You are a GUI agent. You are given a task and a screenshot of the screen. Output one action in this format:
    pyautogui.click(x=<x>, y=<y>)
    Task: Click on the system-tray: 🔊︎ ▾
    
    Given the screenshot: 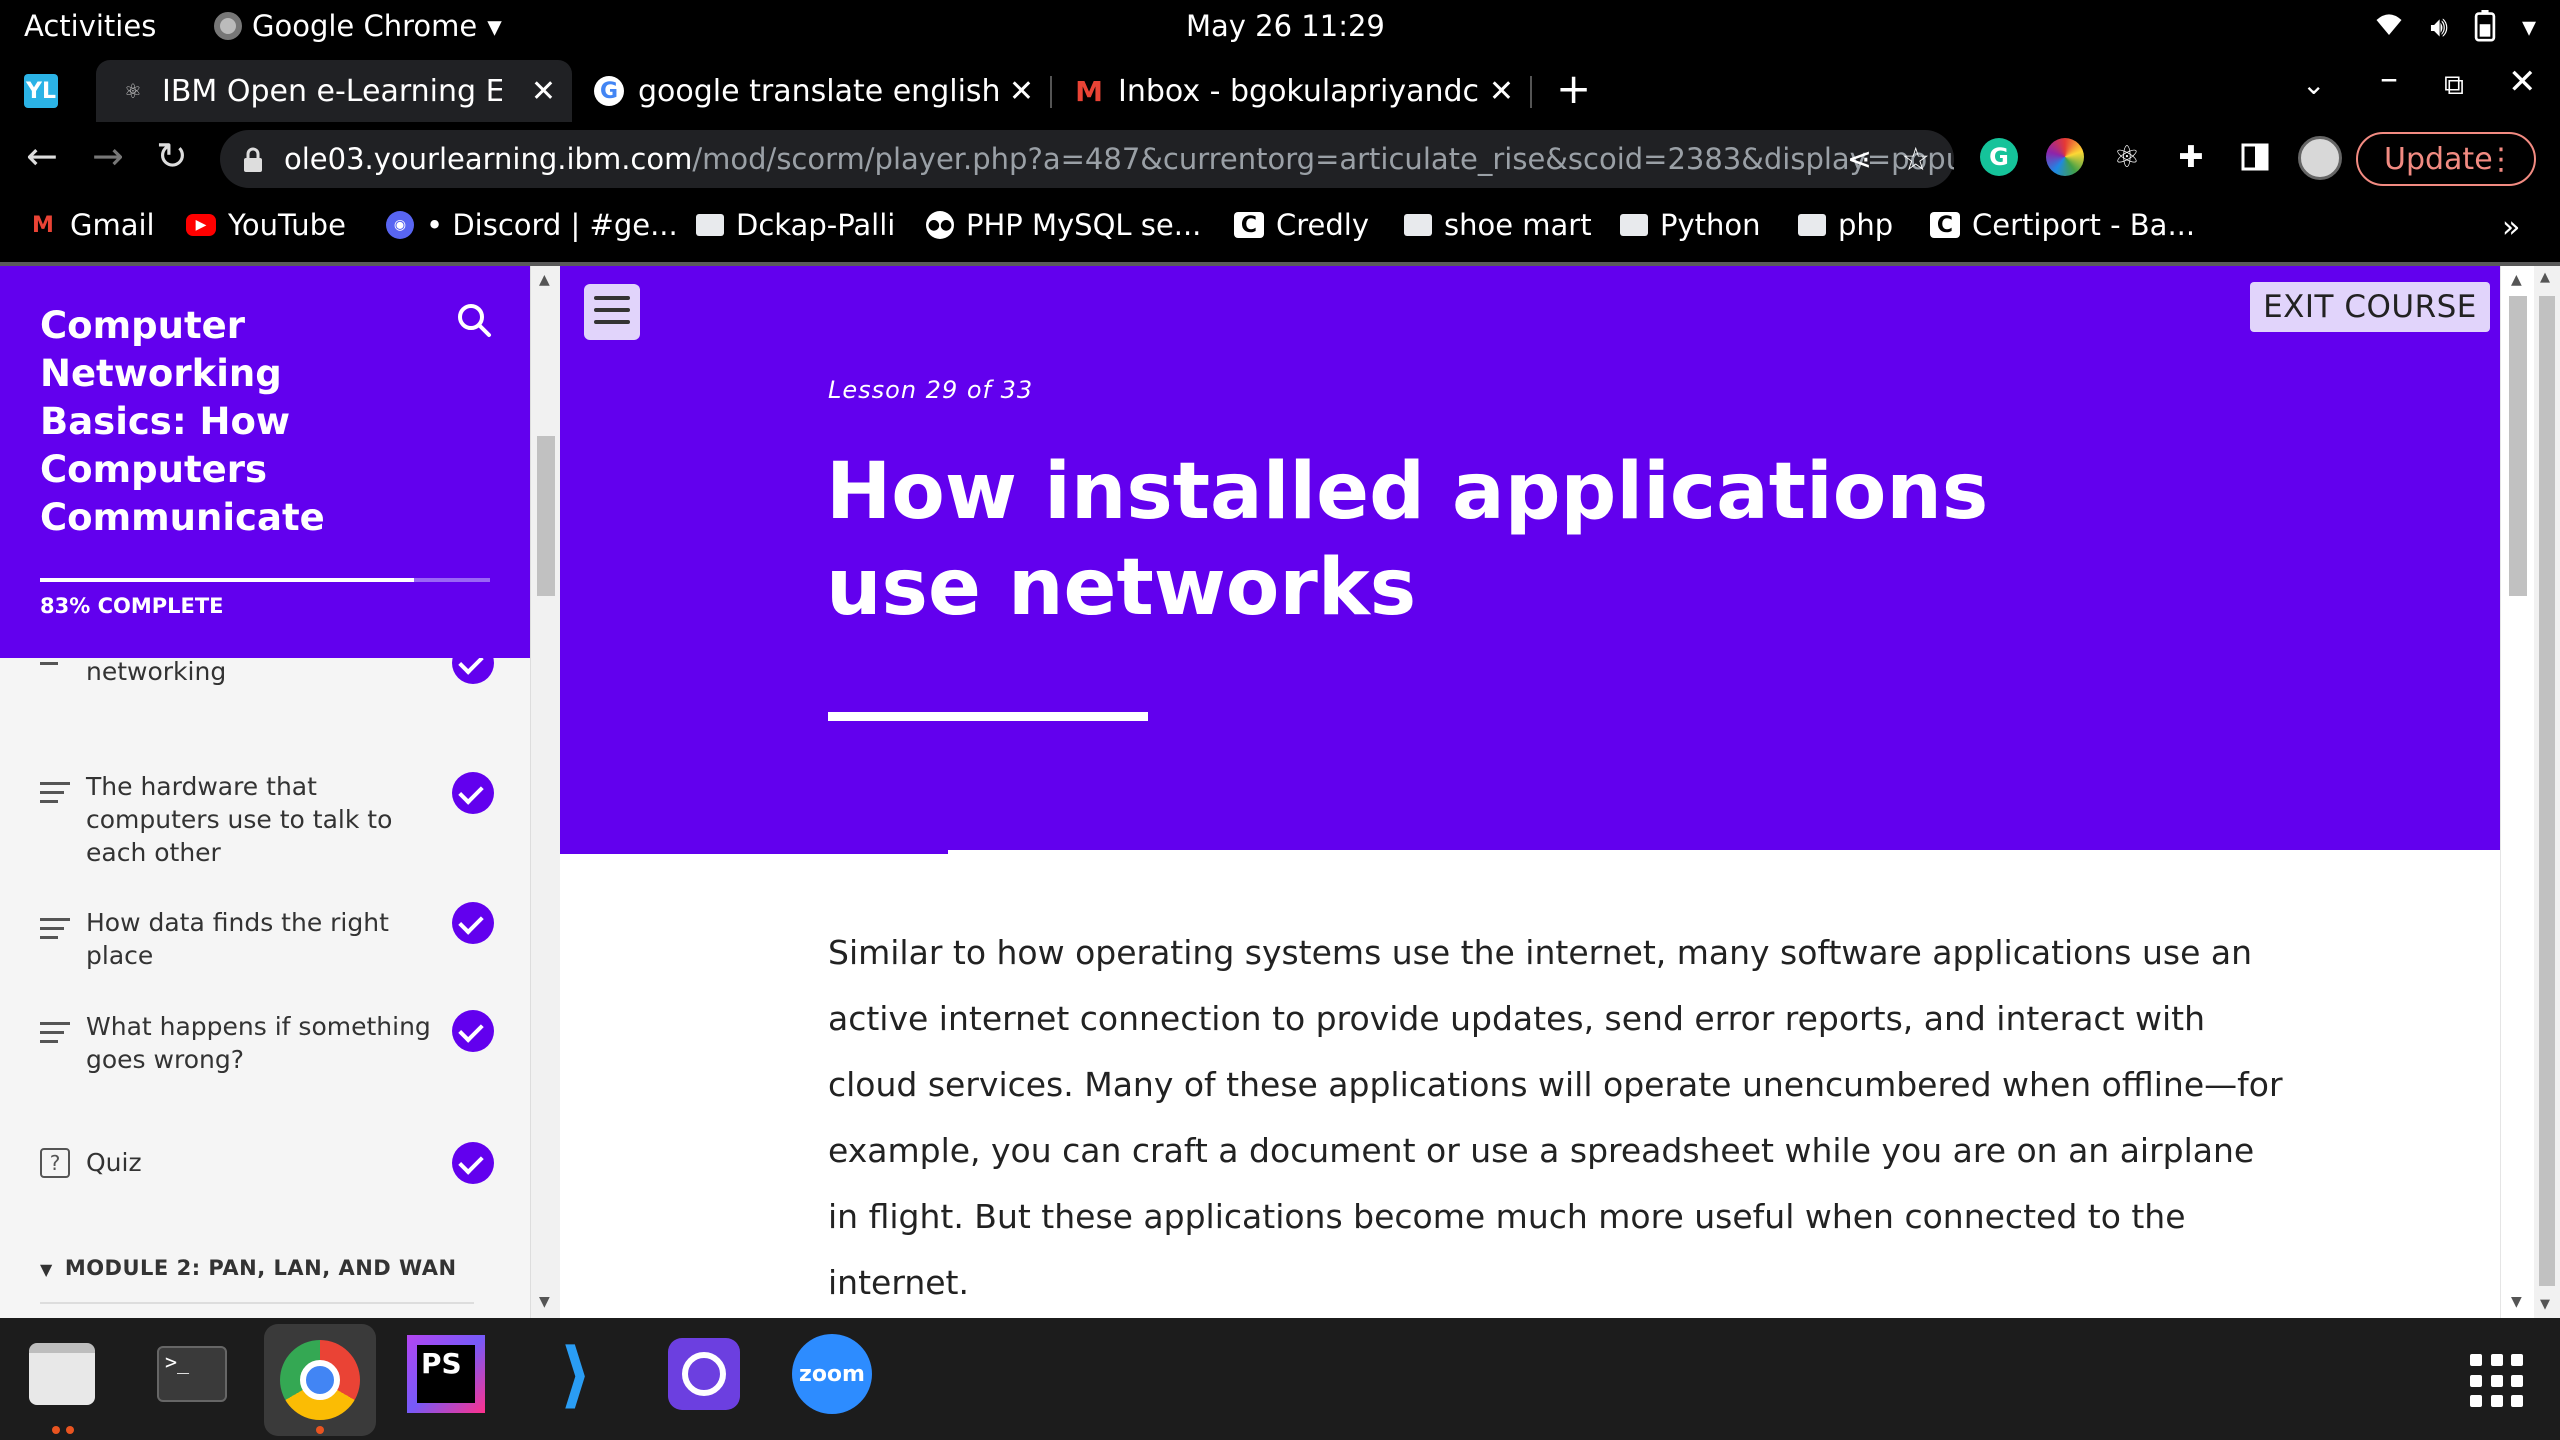 What is the action you would take?
    pyautogui.click(x=2455, y=29)
    